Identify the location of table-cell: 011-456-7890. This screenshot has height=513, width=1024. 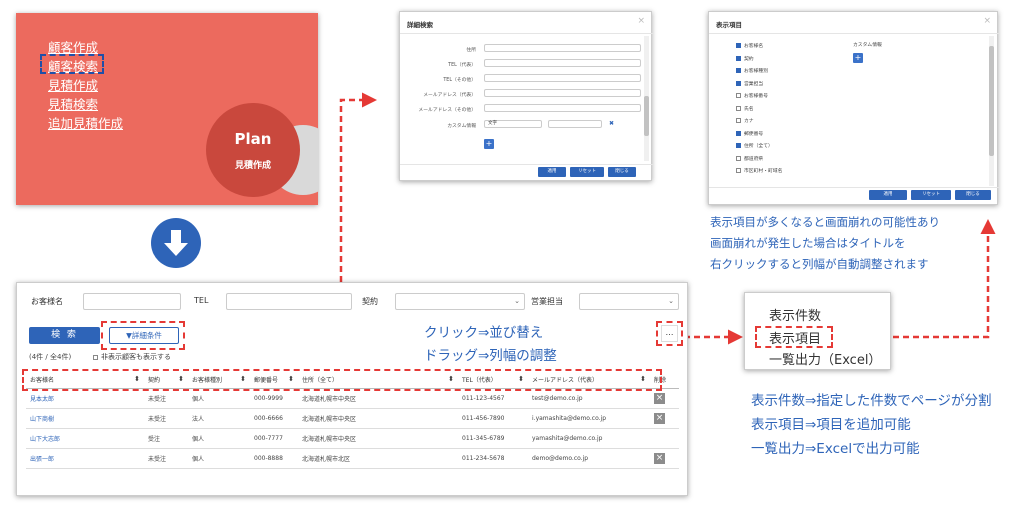
(493, 418).